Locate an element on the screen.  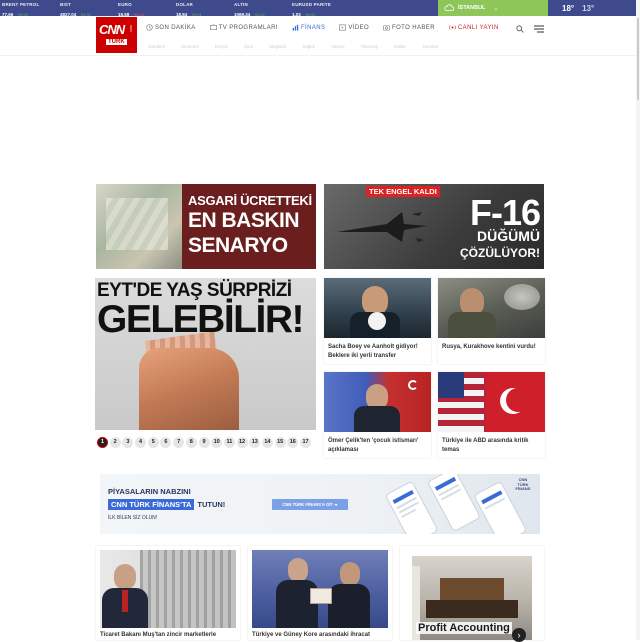
page-scrollbar is located at coordinates (638, 320).